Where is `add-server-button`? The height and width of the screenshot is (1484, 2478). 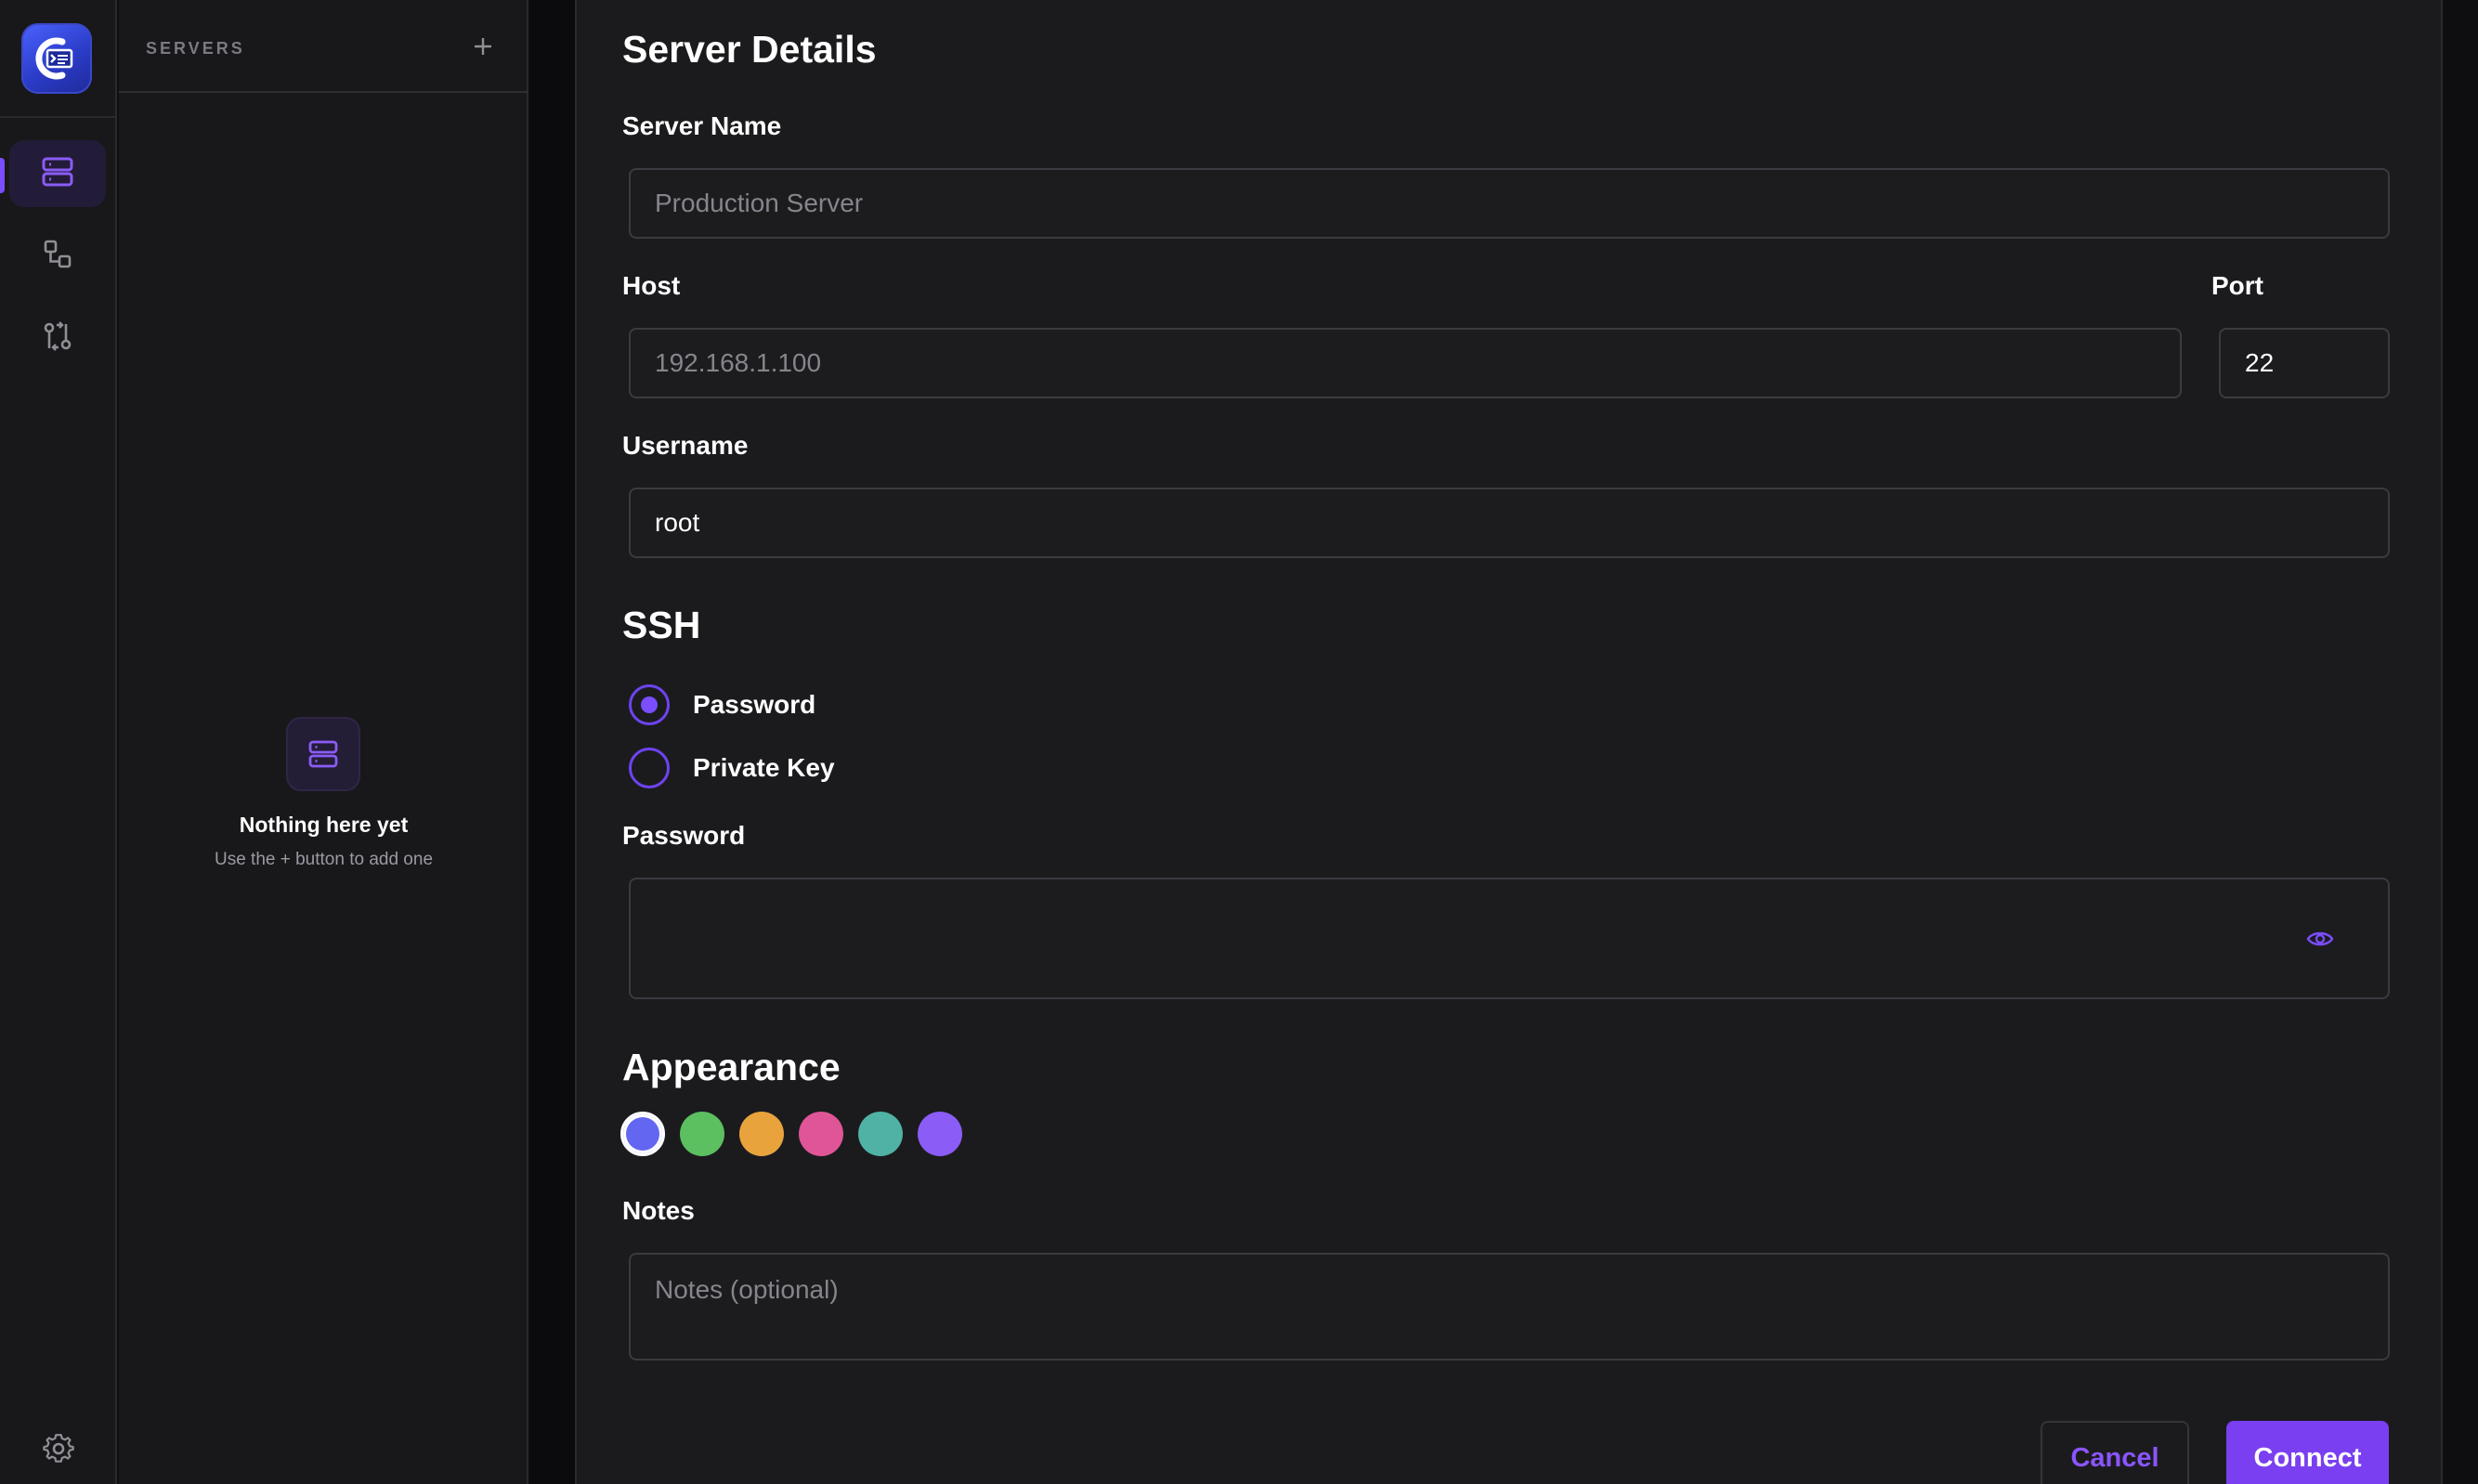 add-server-button is located at coordinates (483, 48).